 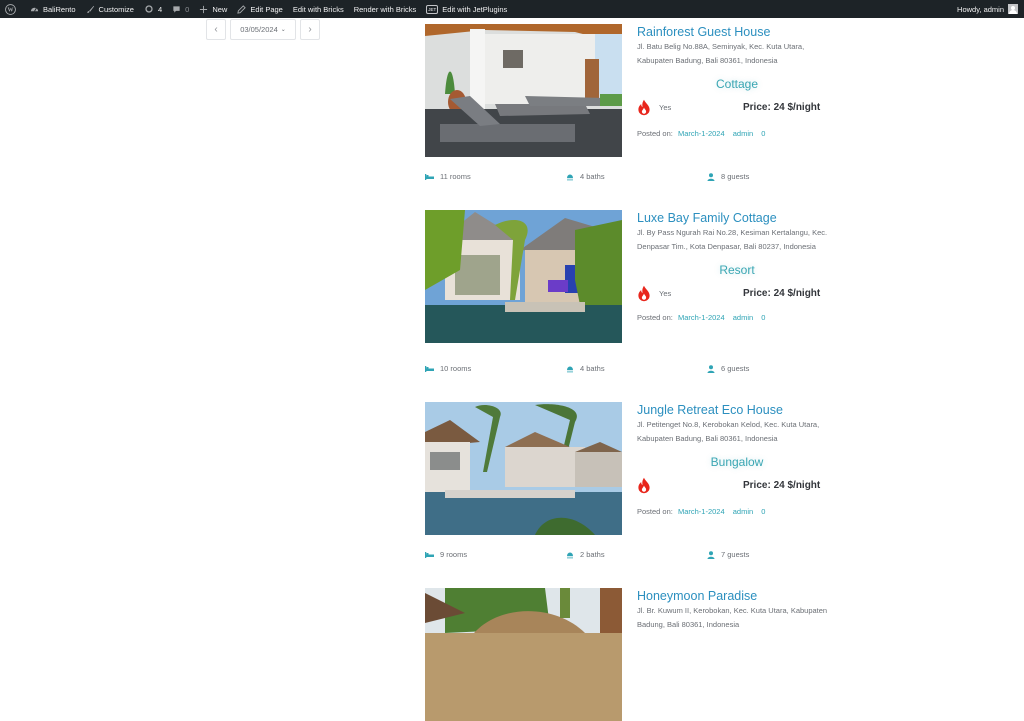 I want to click on listing-features: 11 rooms 4 baths 8 guests, so click(x=635, y=178).